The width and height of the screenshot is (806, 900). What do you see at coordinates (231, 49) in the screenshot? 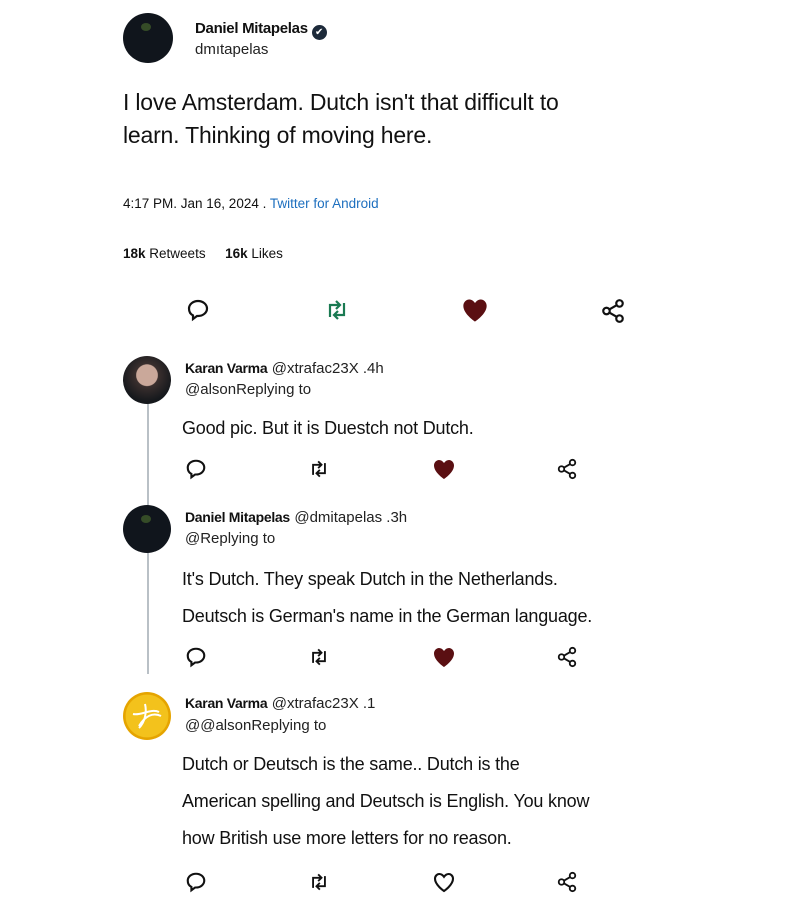
I see `main-author-handle: dmıtapelas` at bounding box center [231, 49].